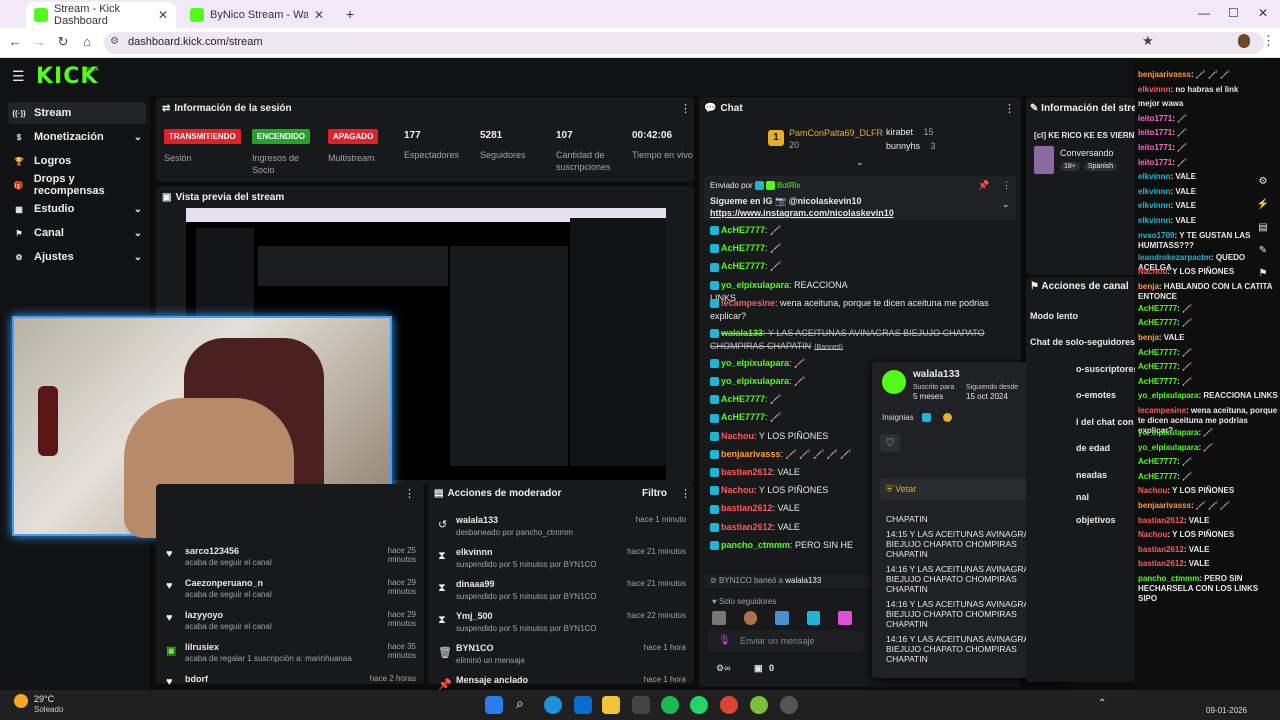  What do you see at coordinates (789, 705) in the screenshot?
I see `obs-icon` at bounding box center [789, 705].